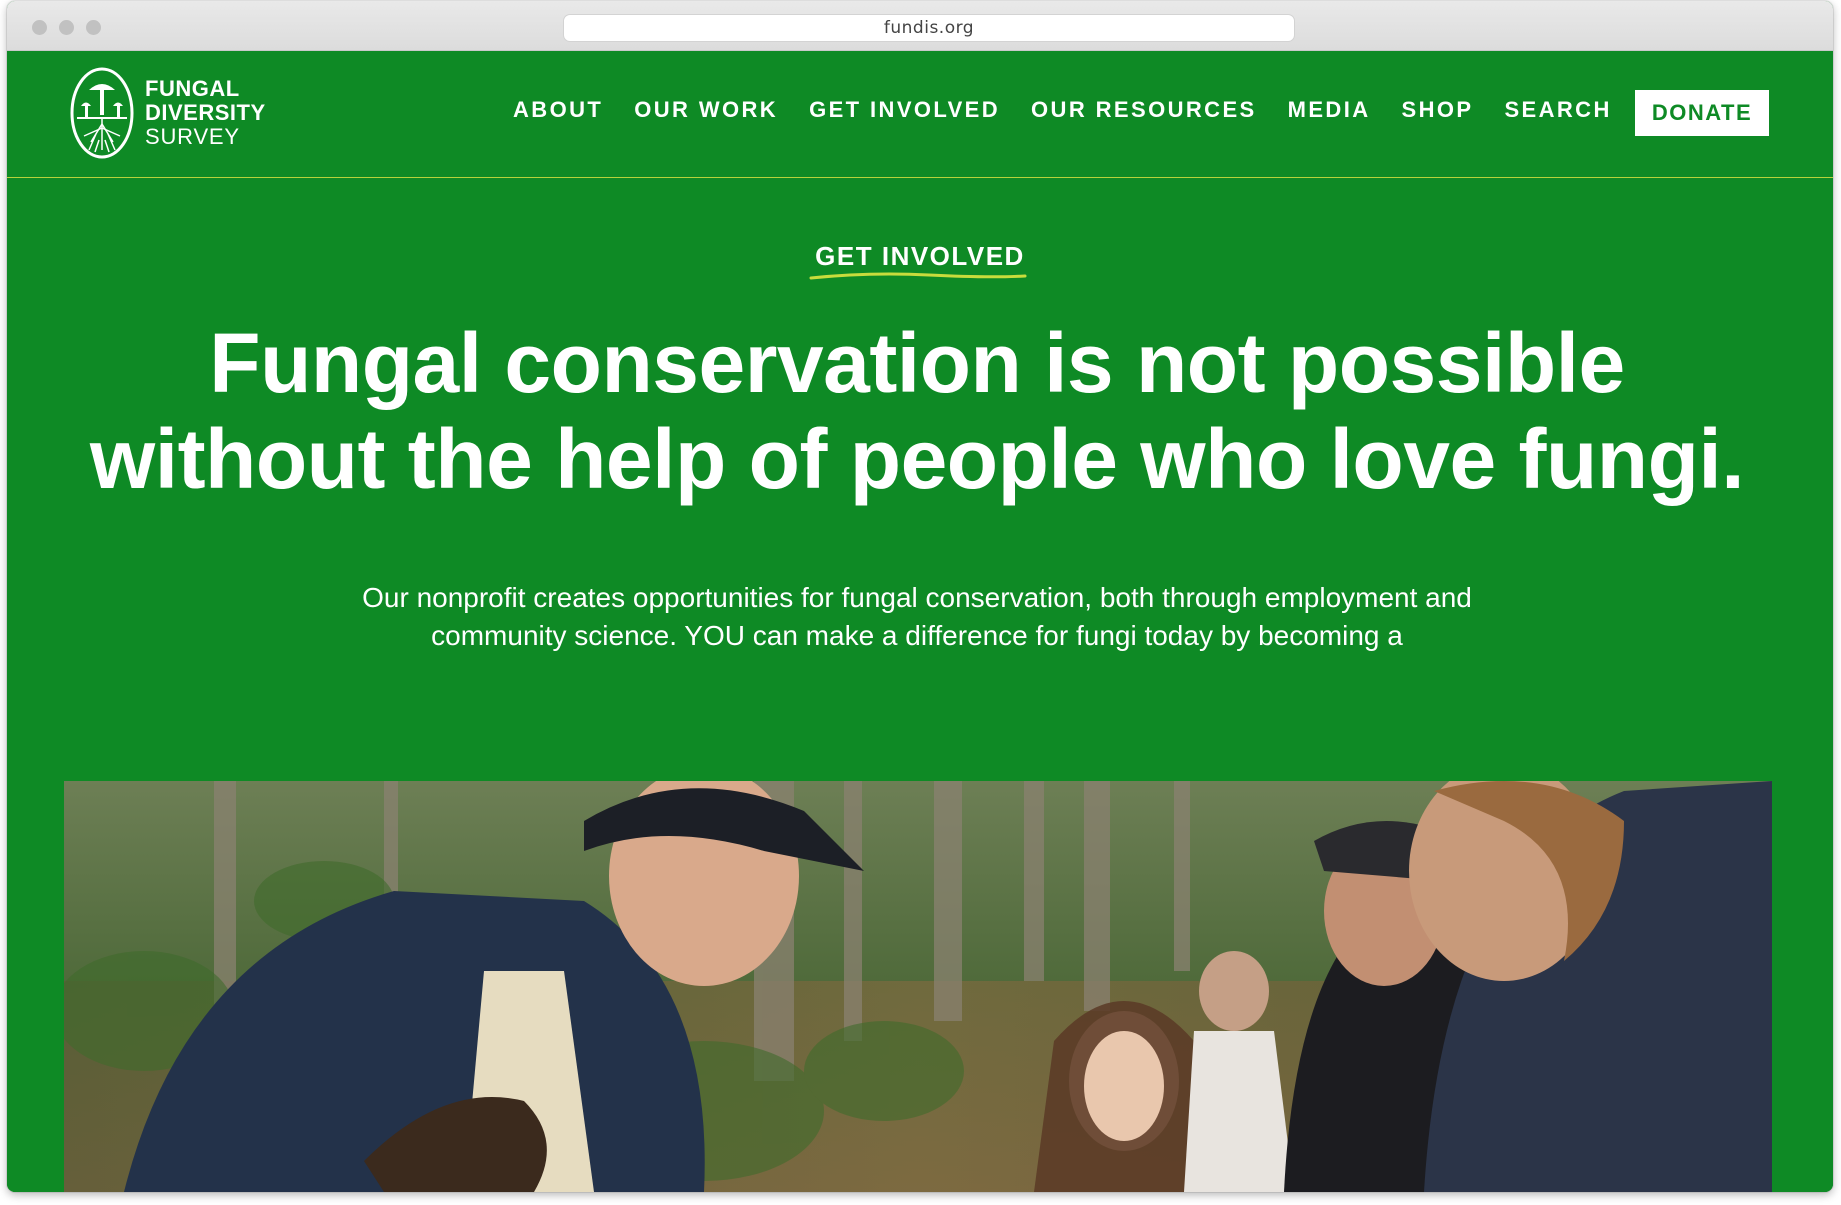 The height and width of the screenshot is (1205, 1841). What do you see at coordinates (904, 110) in the screenshot?
I see `nav-get-involved: GET INVOLVED` at bounding box center [904, 110].